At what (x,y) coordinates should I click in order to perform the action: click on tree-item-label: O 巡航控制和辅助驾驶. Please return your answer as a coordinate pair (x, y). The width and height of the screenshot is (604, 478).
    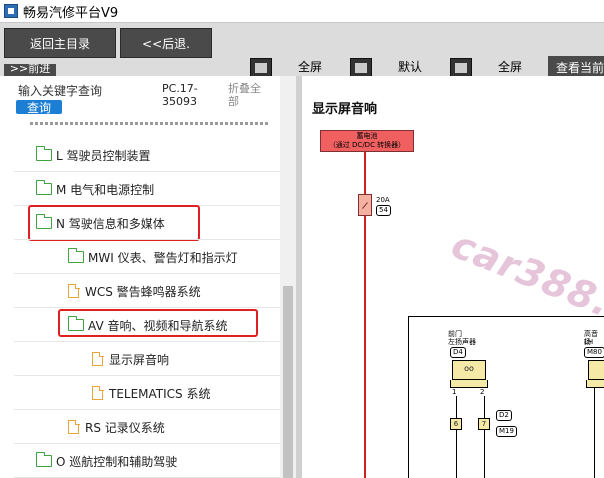
    Looking at the image, I should click on (117, 461).